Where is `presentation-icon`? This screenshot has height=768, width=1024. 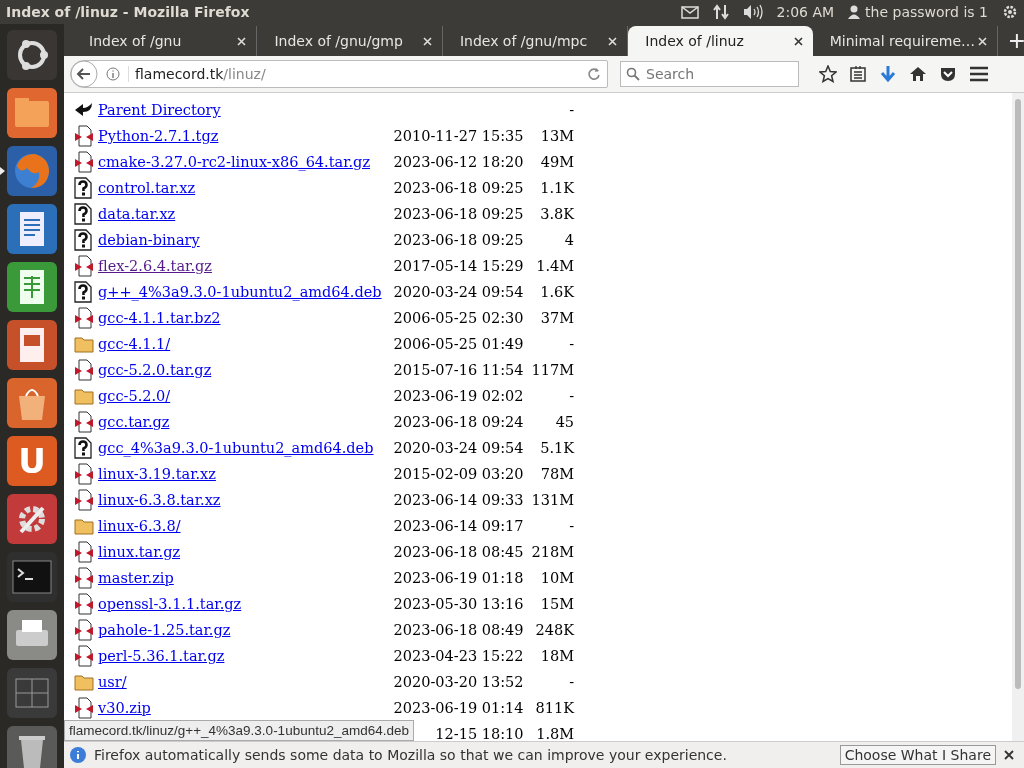
presentation-icon is located at coordinates (32, 345).